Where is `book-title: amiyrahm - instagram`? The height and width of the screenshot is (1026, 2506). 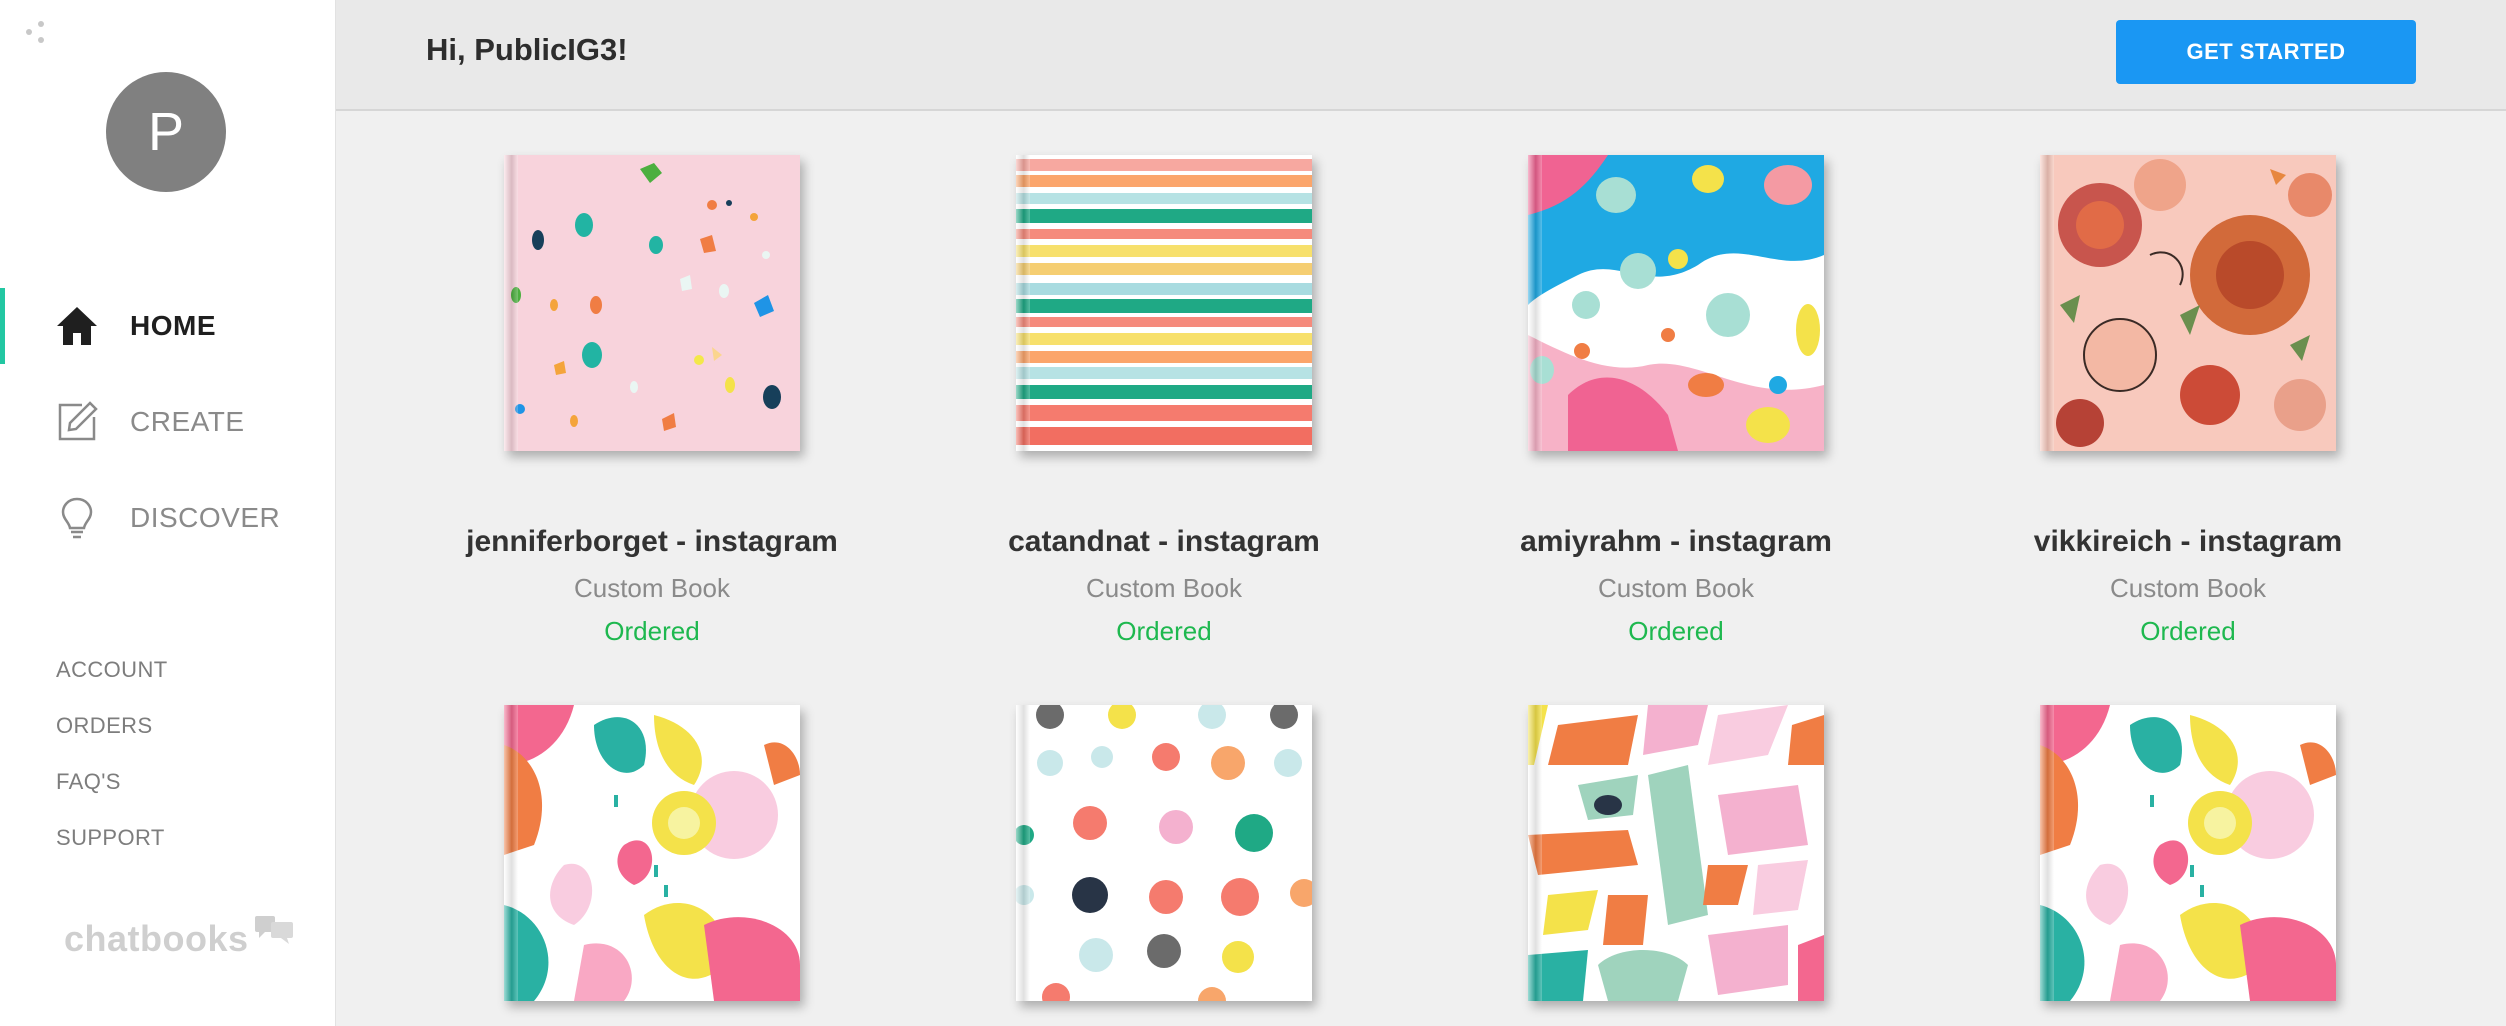
book-title: amiyrahm - instagram is located at coordinates (1676, 542).